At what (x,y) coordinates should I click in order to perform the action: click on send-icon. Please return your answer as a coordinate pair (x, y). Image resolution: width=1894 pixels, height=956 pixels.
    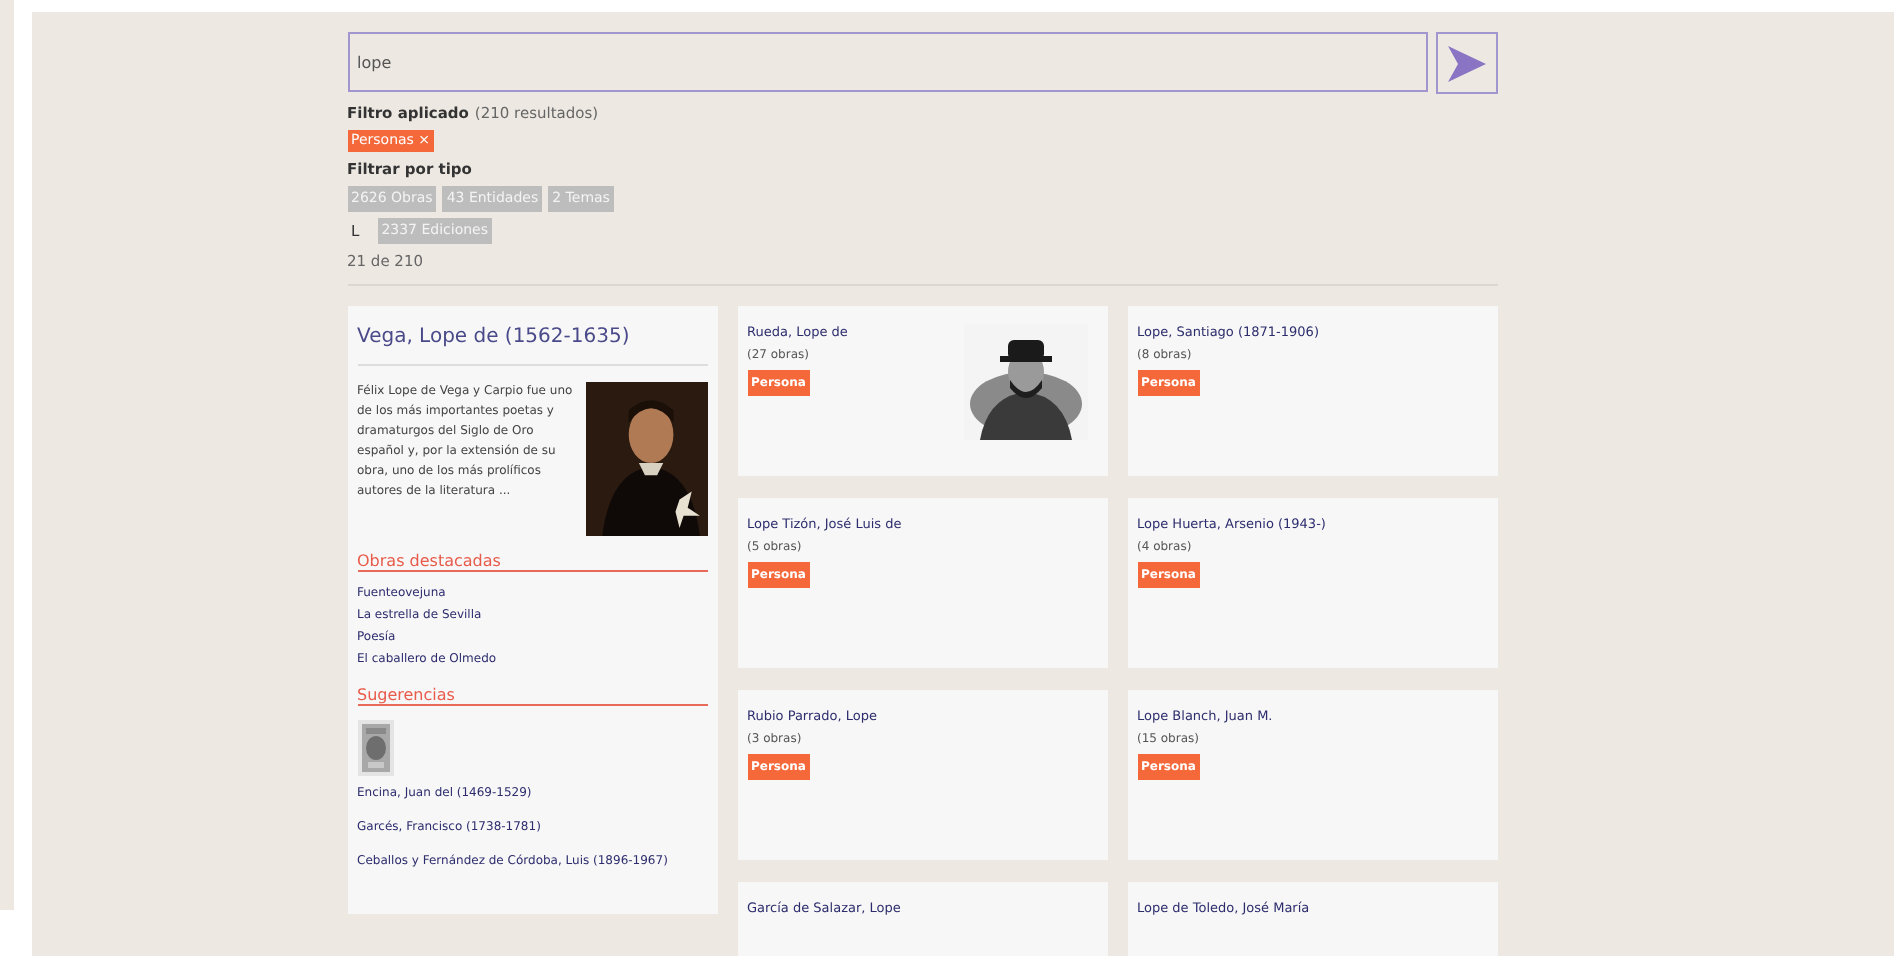
    Looking at the image, I should click on (1466, 63).